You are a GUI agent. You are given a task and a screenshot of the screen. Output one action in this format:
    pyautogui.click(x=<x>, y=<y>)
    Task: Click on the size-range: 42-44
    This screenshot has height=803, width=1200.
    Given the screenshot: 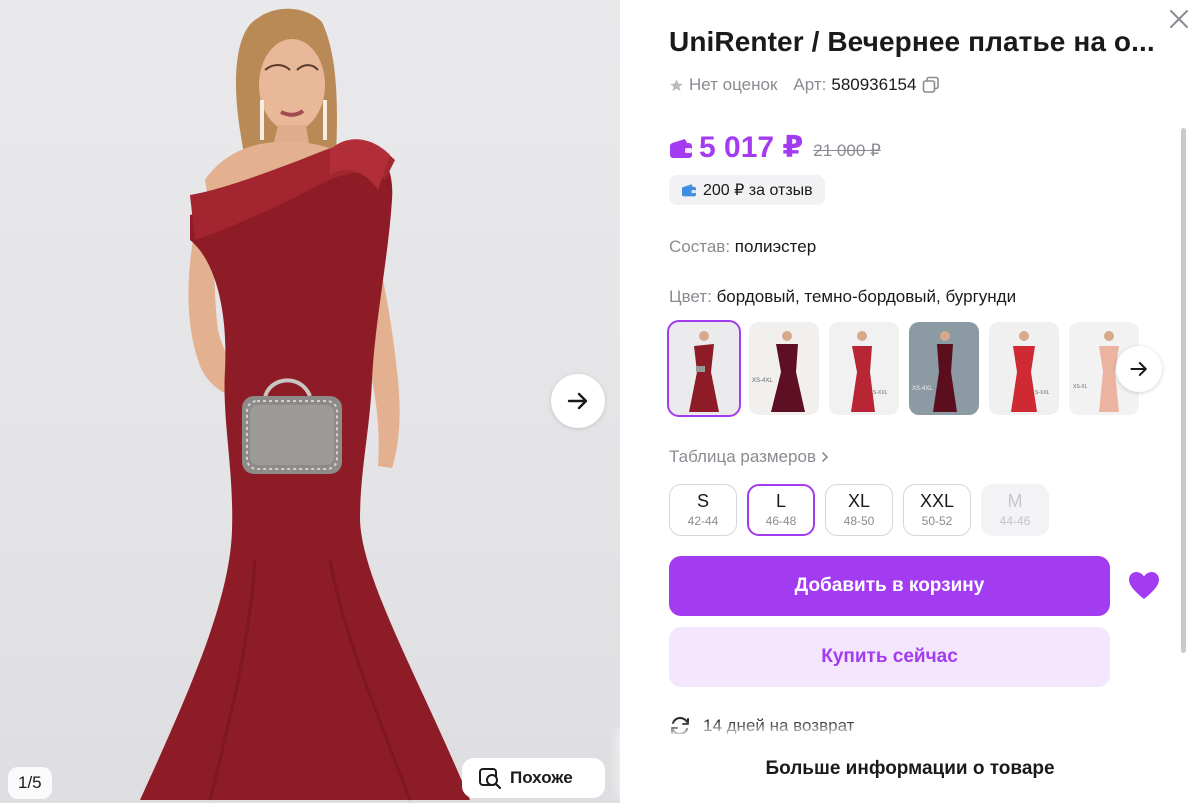 What is the action you would take?
    pyautogui.click(x=703, y=521)
    